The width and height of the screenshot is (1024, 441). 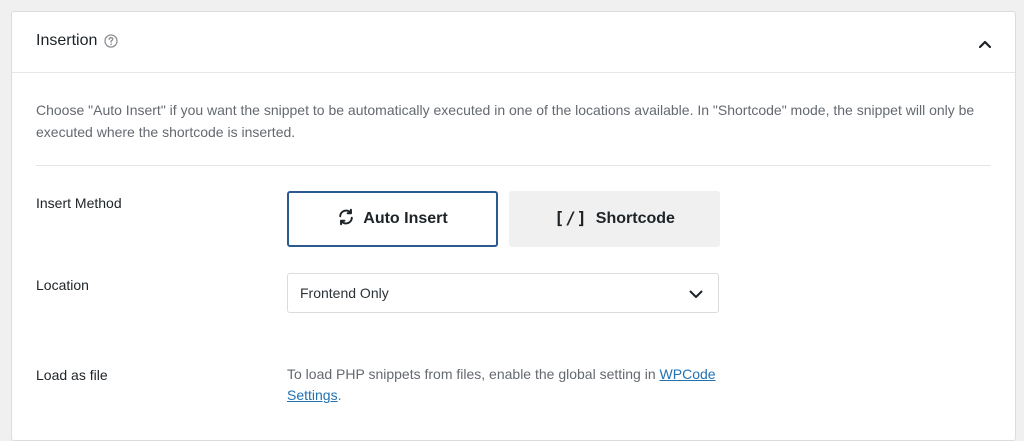 What do you see at coordinates (696, 294) in the screenshot?
I see `chevron-down-icon` at bounding box center [696, 294].